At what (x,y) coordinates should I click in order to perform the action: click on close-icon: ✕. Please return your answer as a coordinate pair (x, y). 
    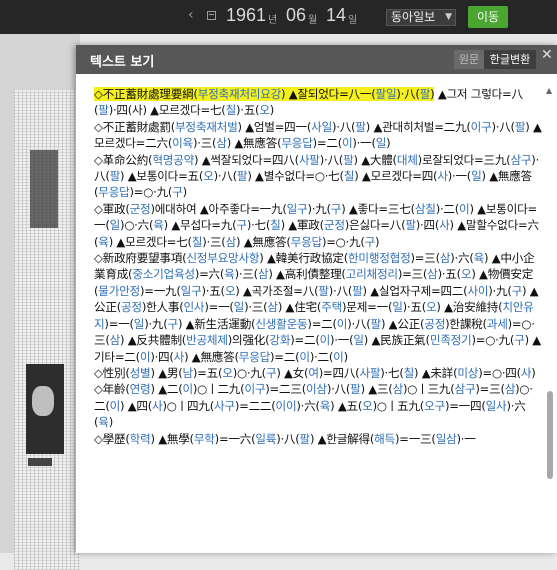
    Looking at the image, I should click on (547, 55).